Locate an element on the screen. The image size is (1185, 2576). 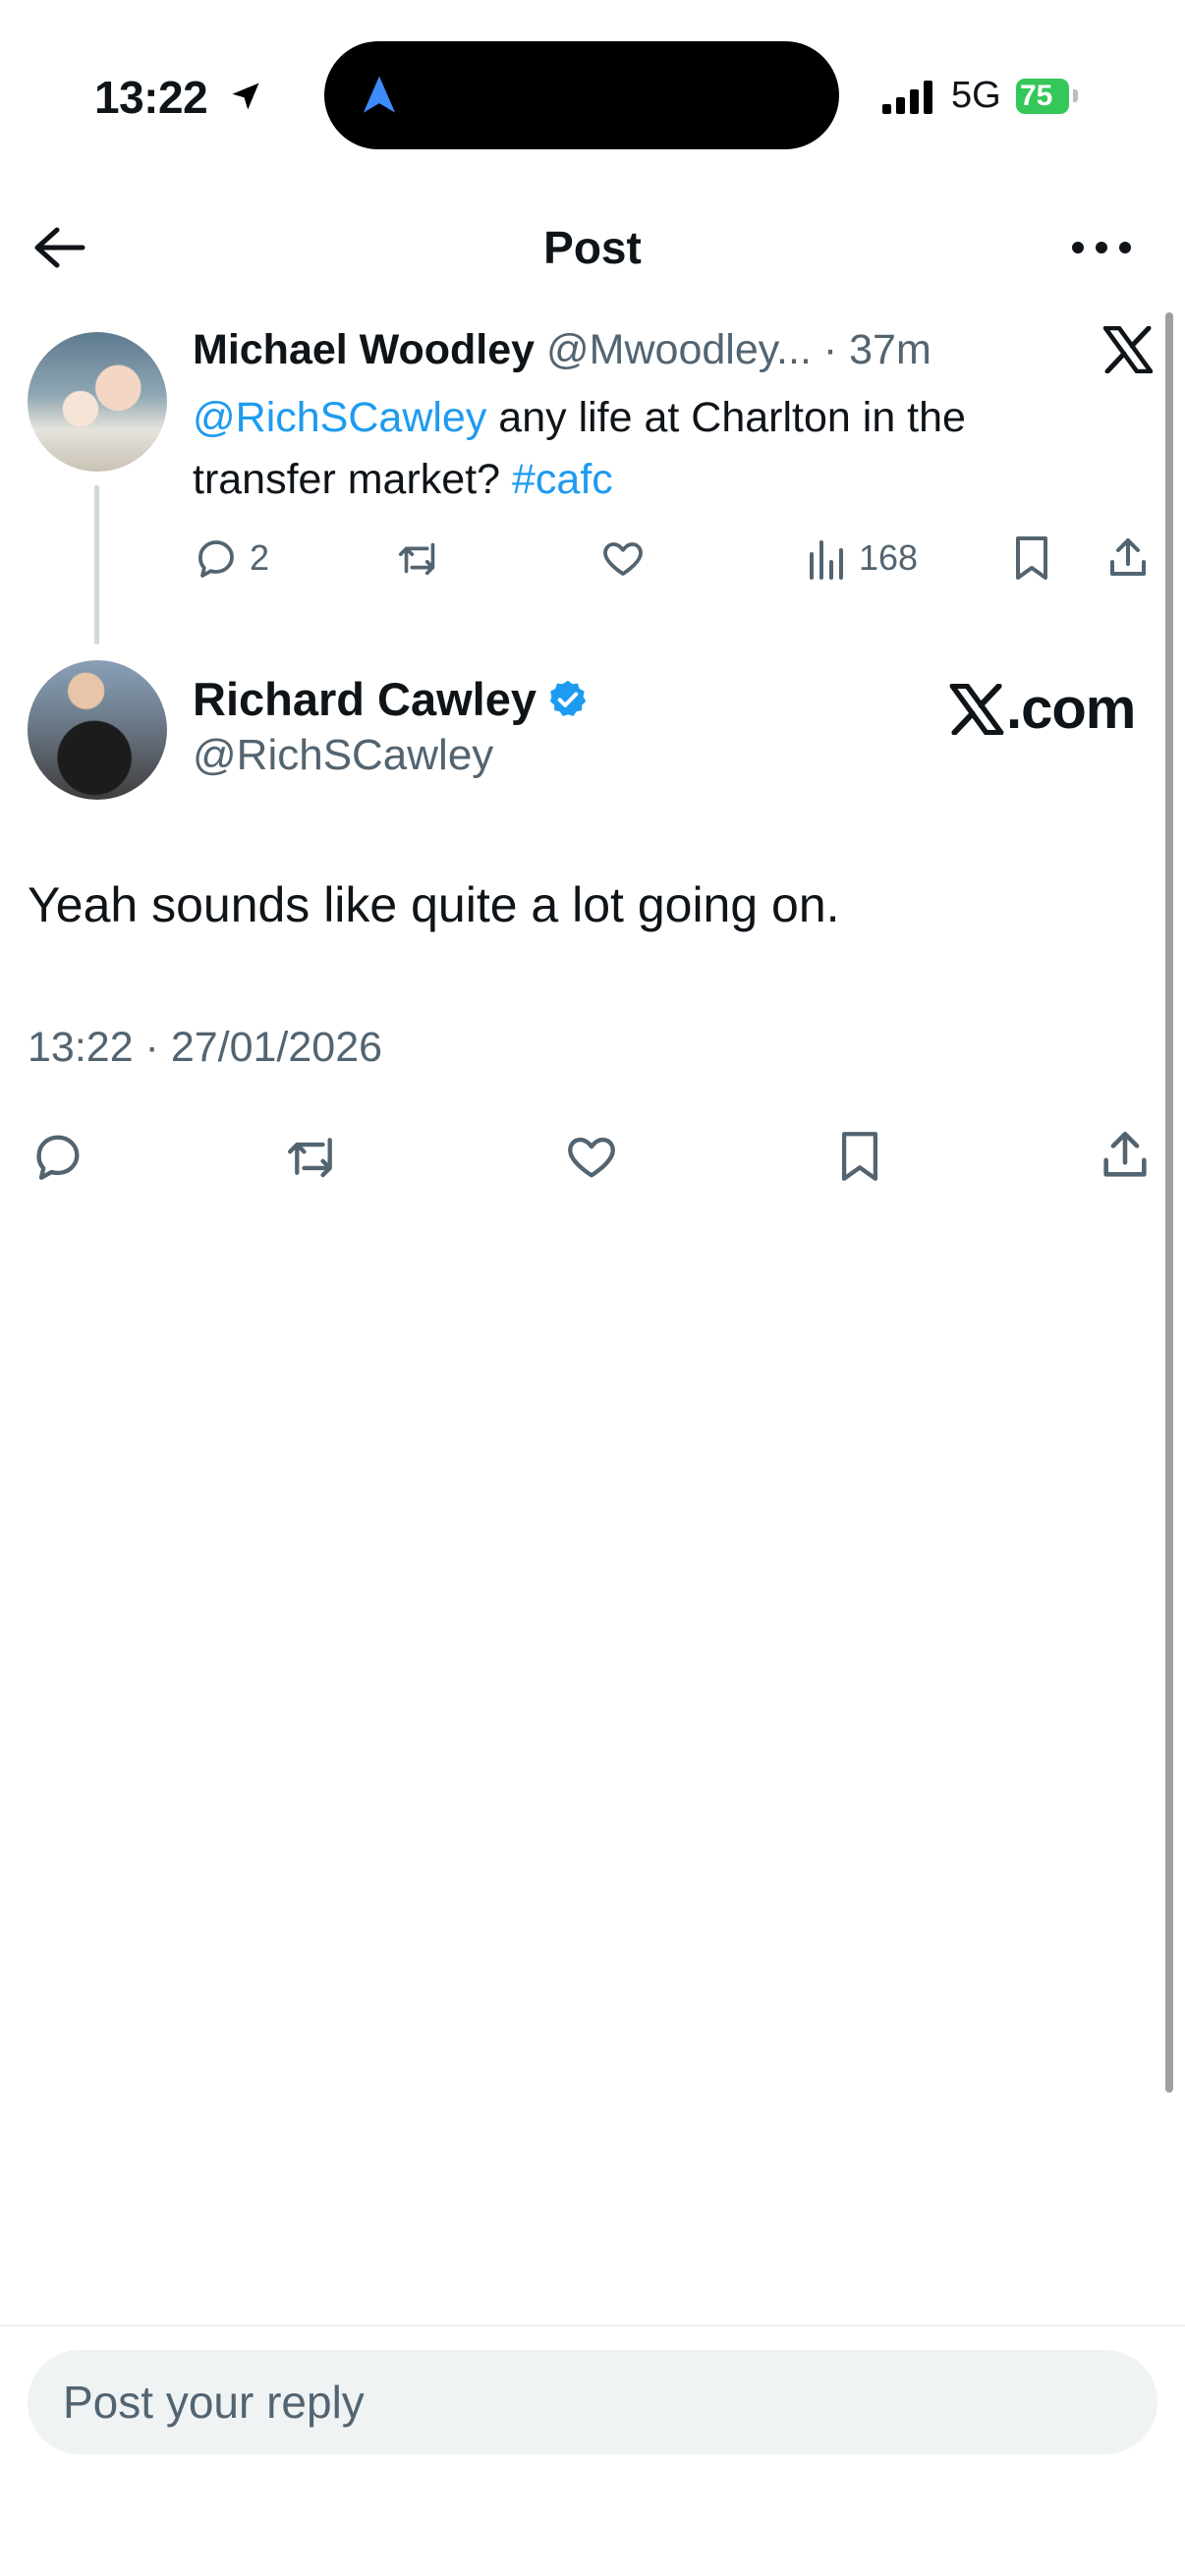
parent-reply-count: 2 is located at coordinates (260, 557).